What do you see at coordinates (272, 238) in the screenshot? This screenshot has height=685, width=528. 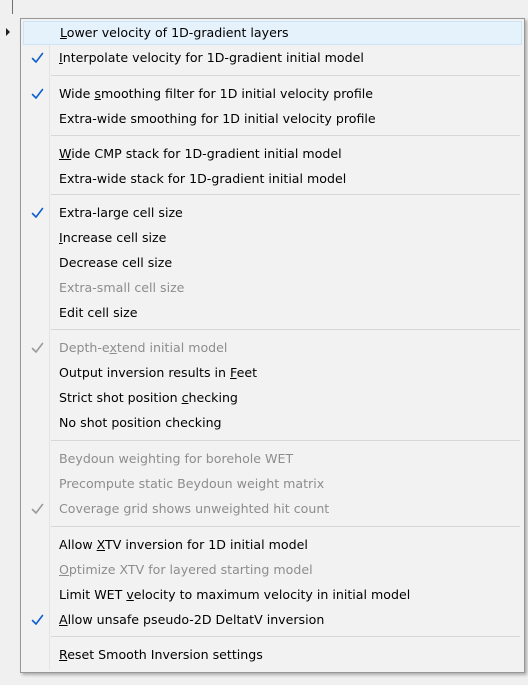 I see `menu-item-increase-cell: Increase cell size` at bounding box center [272, 238].